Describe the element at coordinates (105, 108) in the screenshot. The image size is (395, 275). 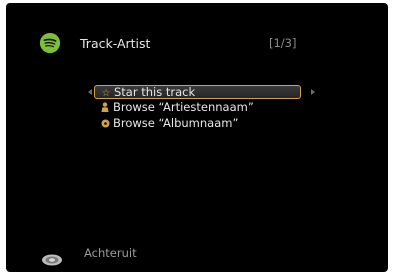
I see `person-icon` at that location.